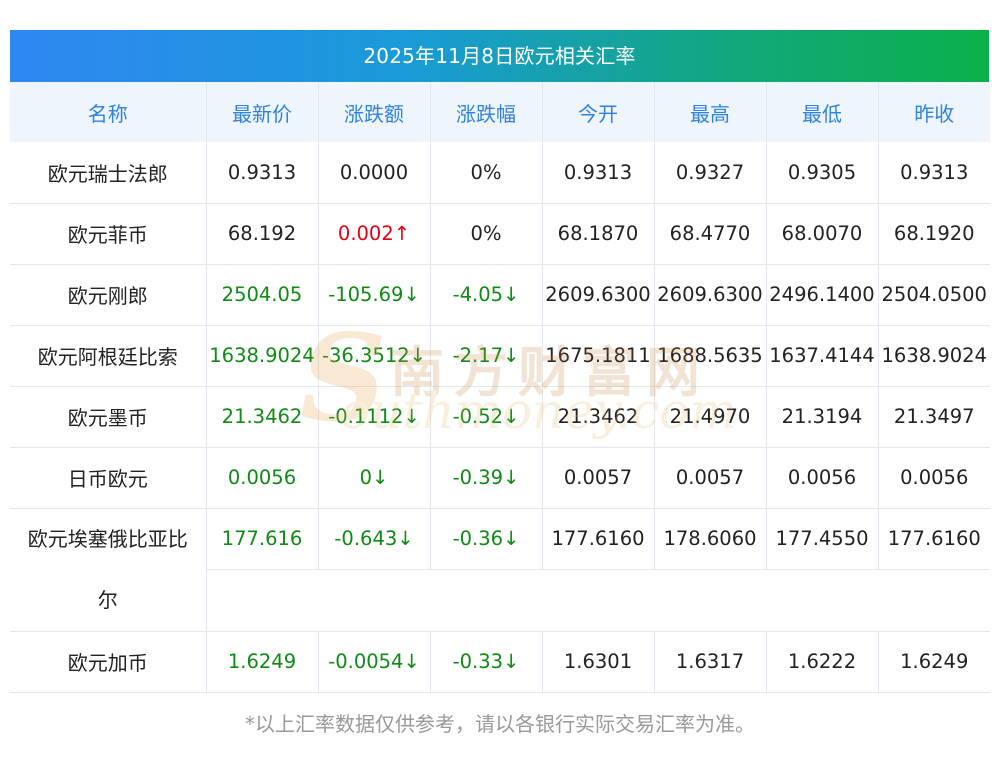  What do you see at coordinates (108, 234) in the screenshot?
I see `cell-name: 欧元菲币` at bounding box center [108, 234].